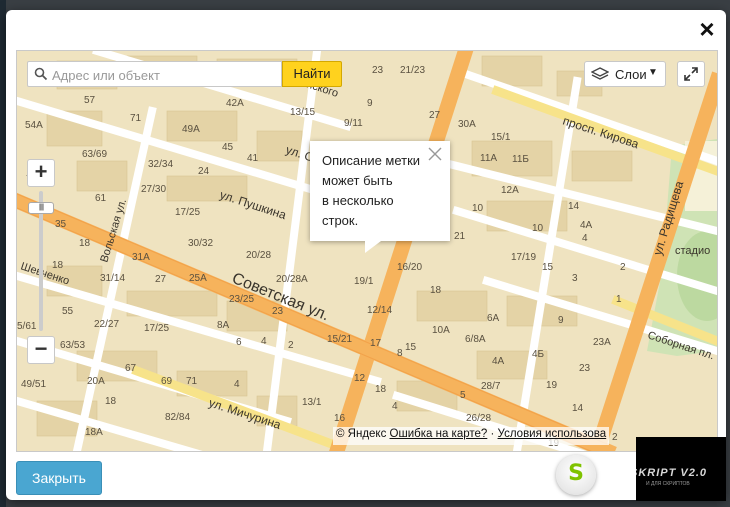  What do you see at coordinates (200, 243) in the screenshot?
I see `house-number-label: 30/32` at bounding box center [200, 243].